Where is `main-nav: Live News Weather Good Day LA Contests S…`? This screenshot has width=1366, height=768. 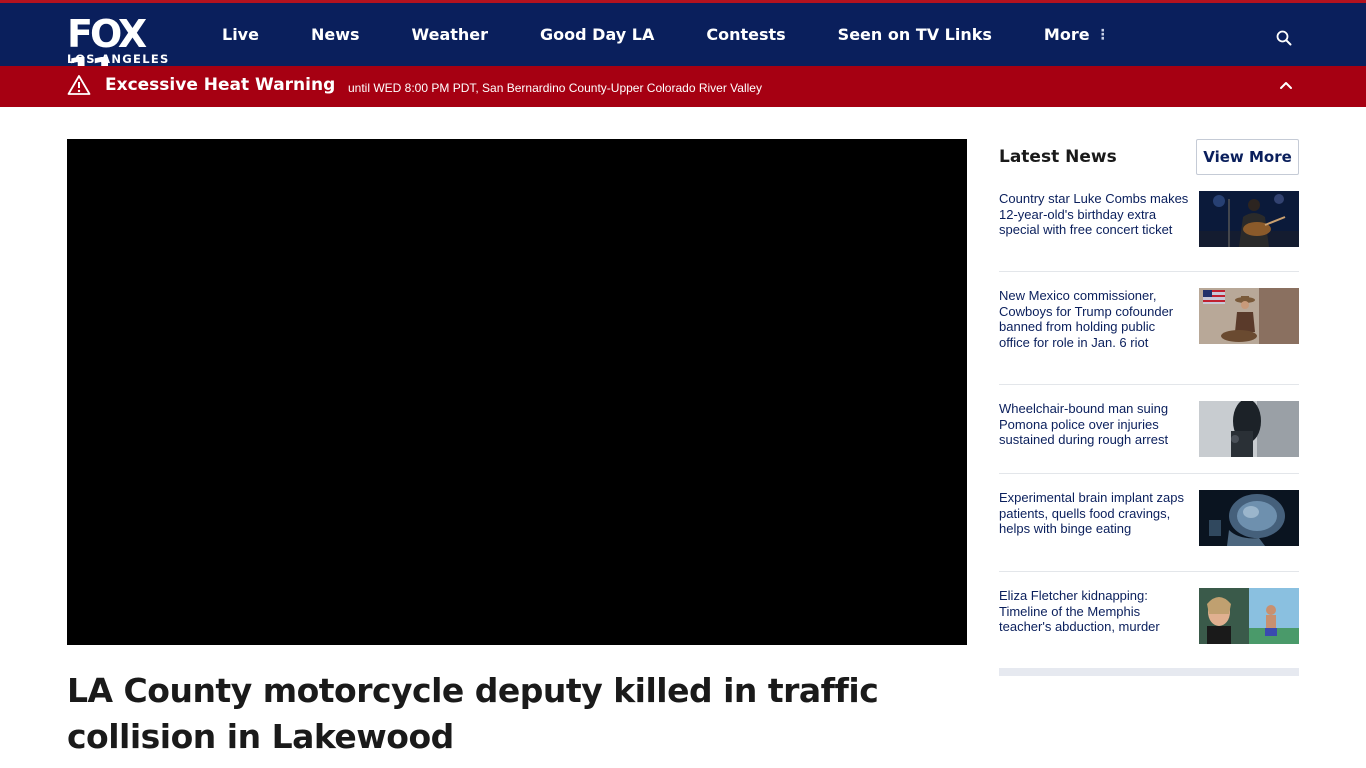
main-nav: Live News Weather Good Day LA Contests S… is located at coordinates (692, 34).